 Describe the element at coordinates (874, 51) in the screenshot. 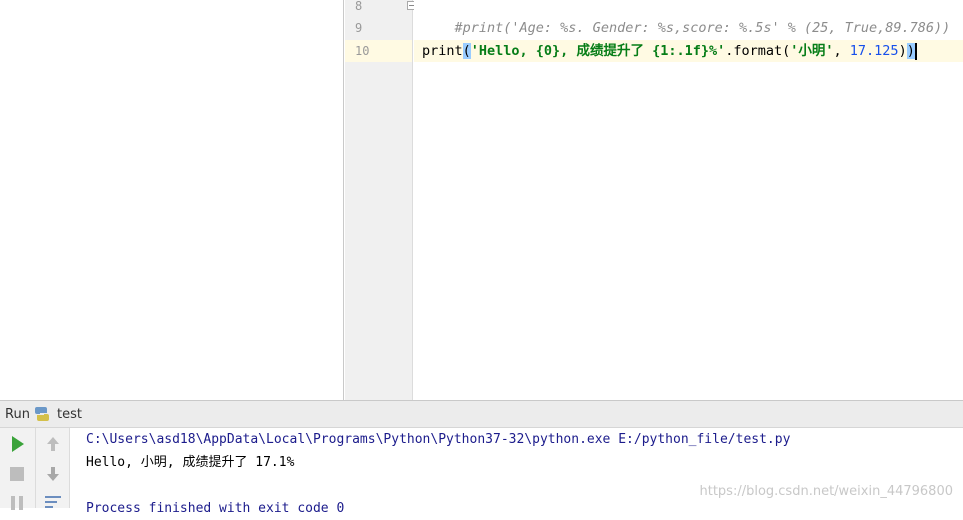

I see `code-number: 17.125` at that location.